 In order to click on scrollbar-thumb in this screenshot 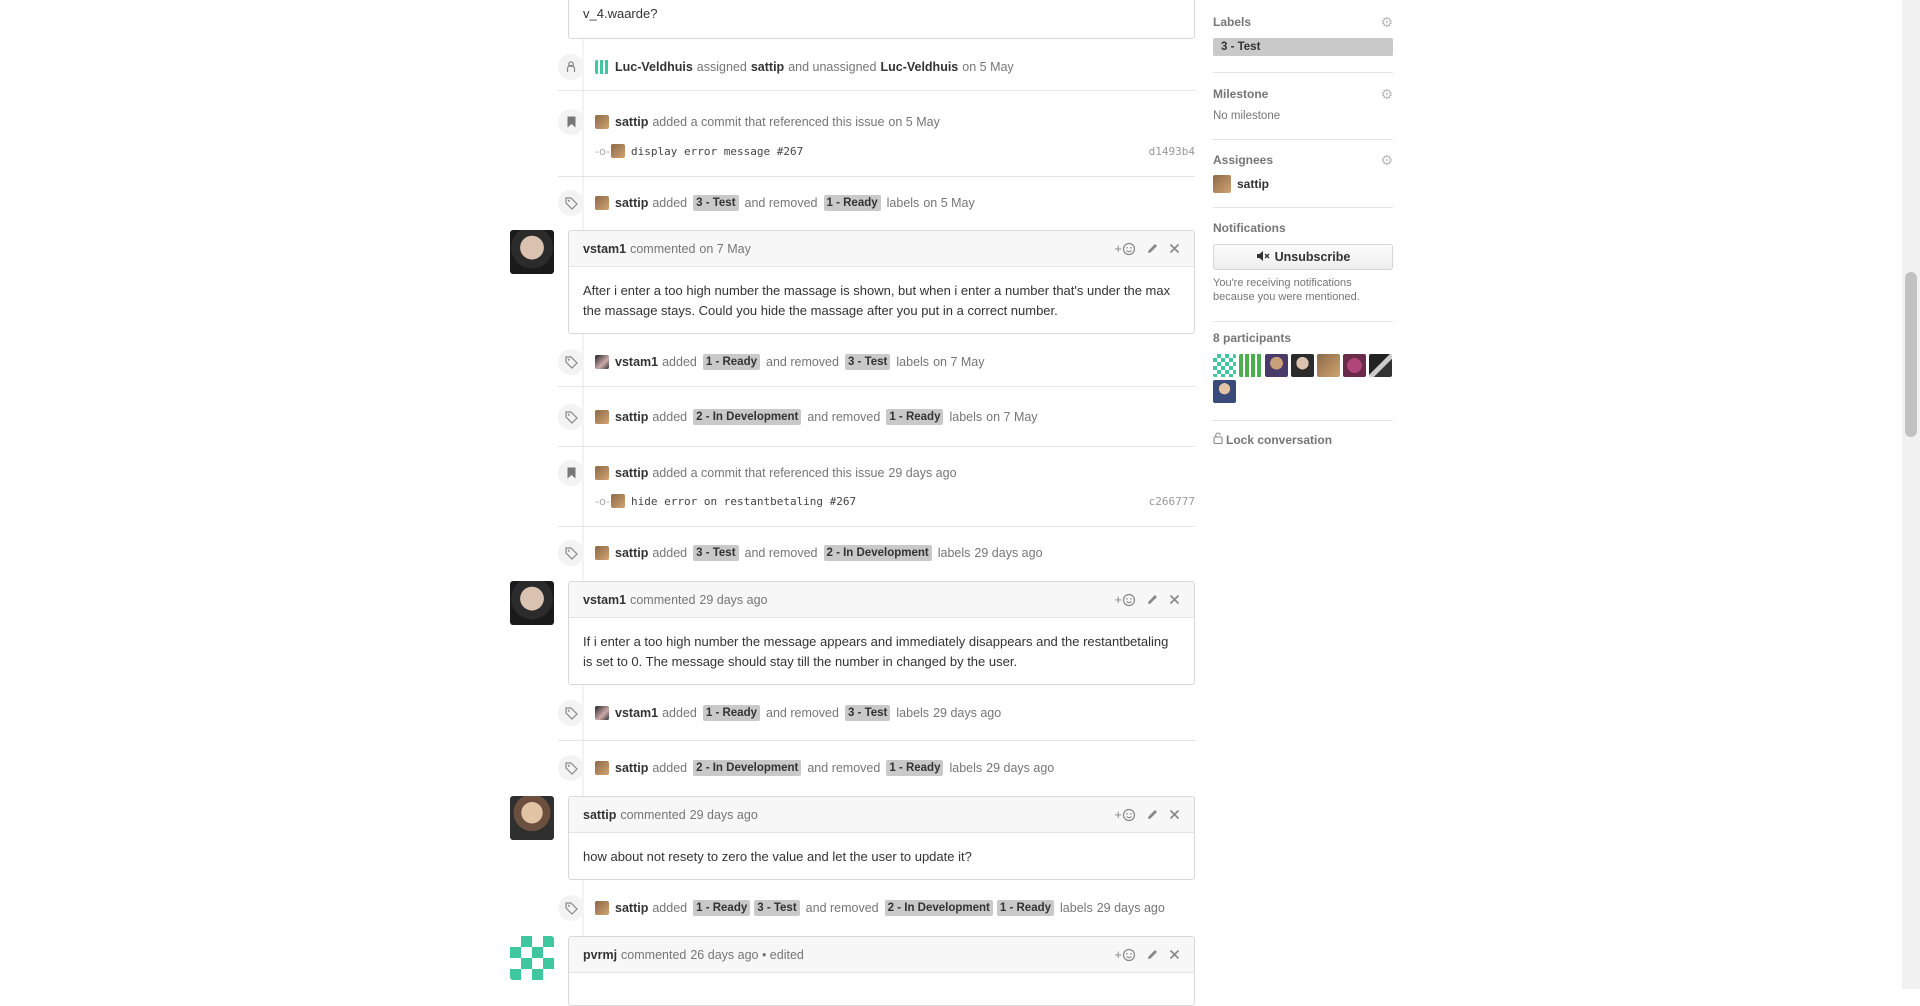, I will do `click(1911, 354)`.